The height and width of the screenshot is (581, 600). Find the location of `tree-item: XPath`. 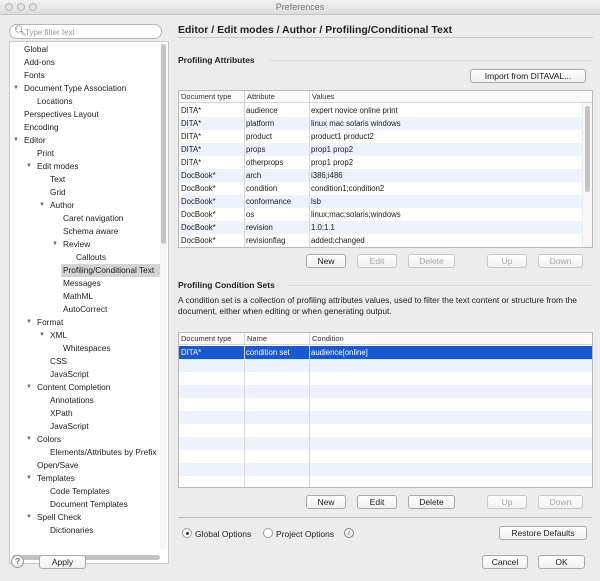

tree-item: XPath is located at coordinates (41, 413).